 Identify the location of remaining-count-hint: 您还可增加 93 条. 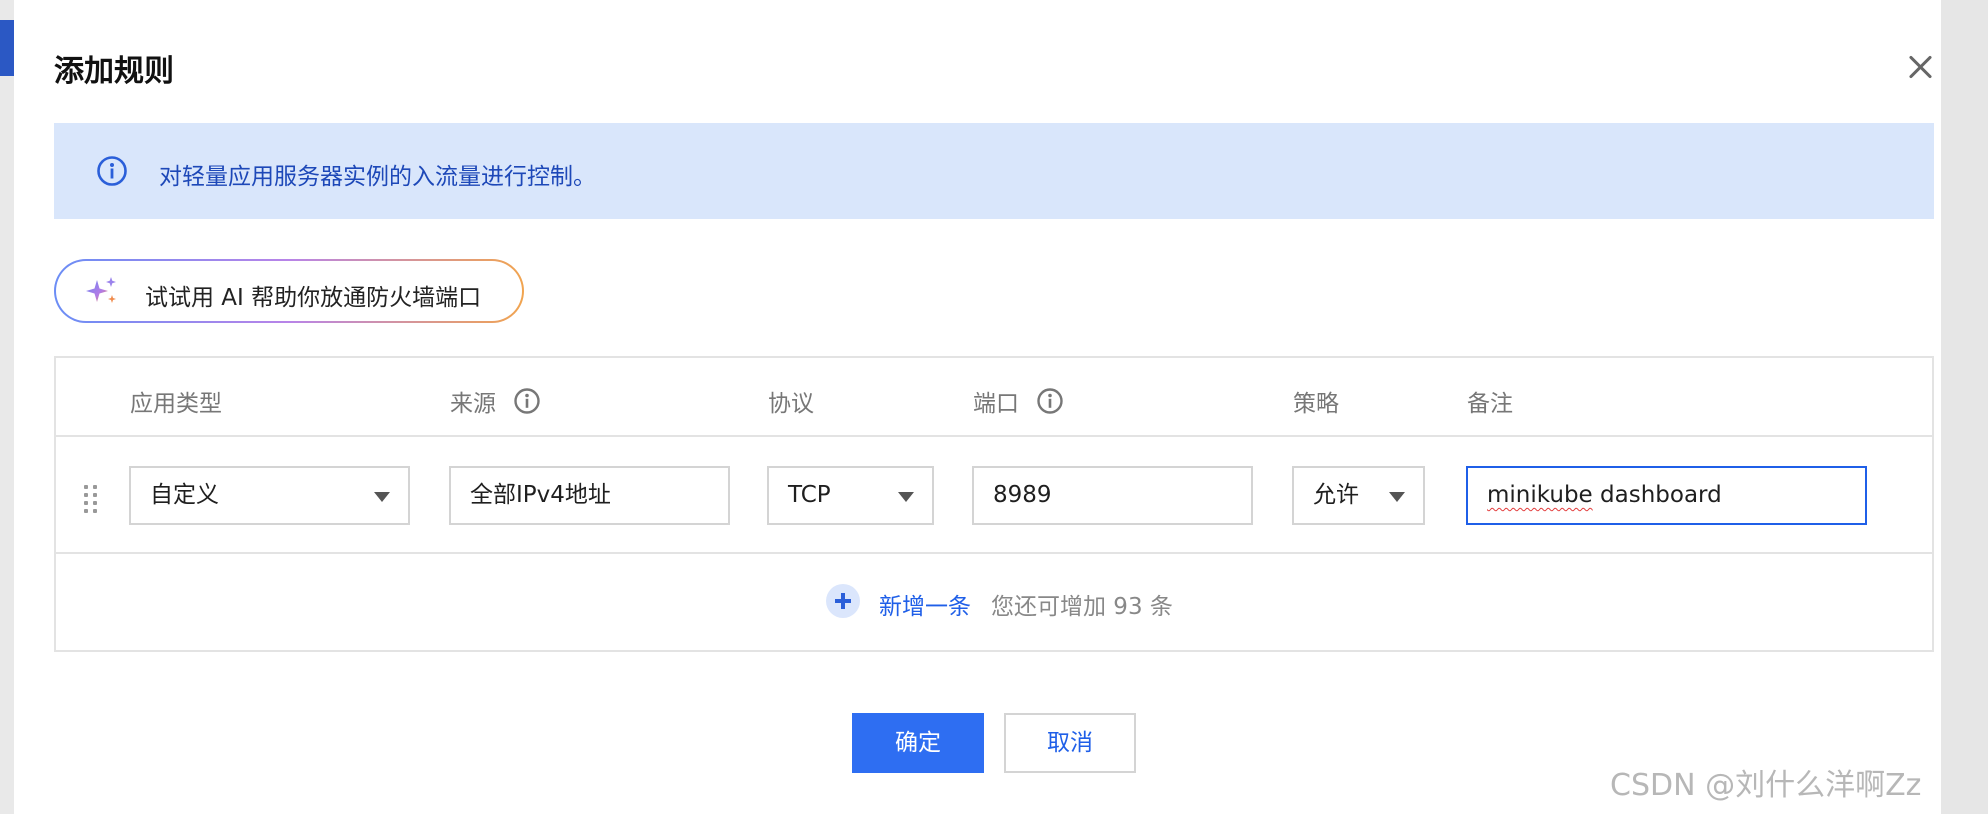
(1082, 607).